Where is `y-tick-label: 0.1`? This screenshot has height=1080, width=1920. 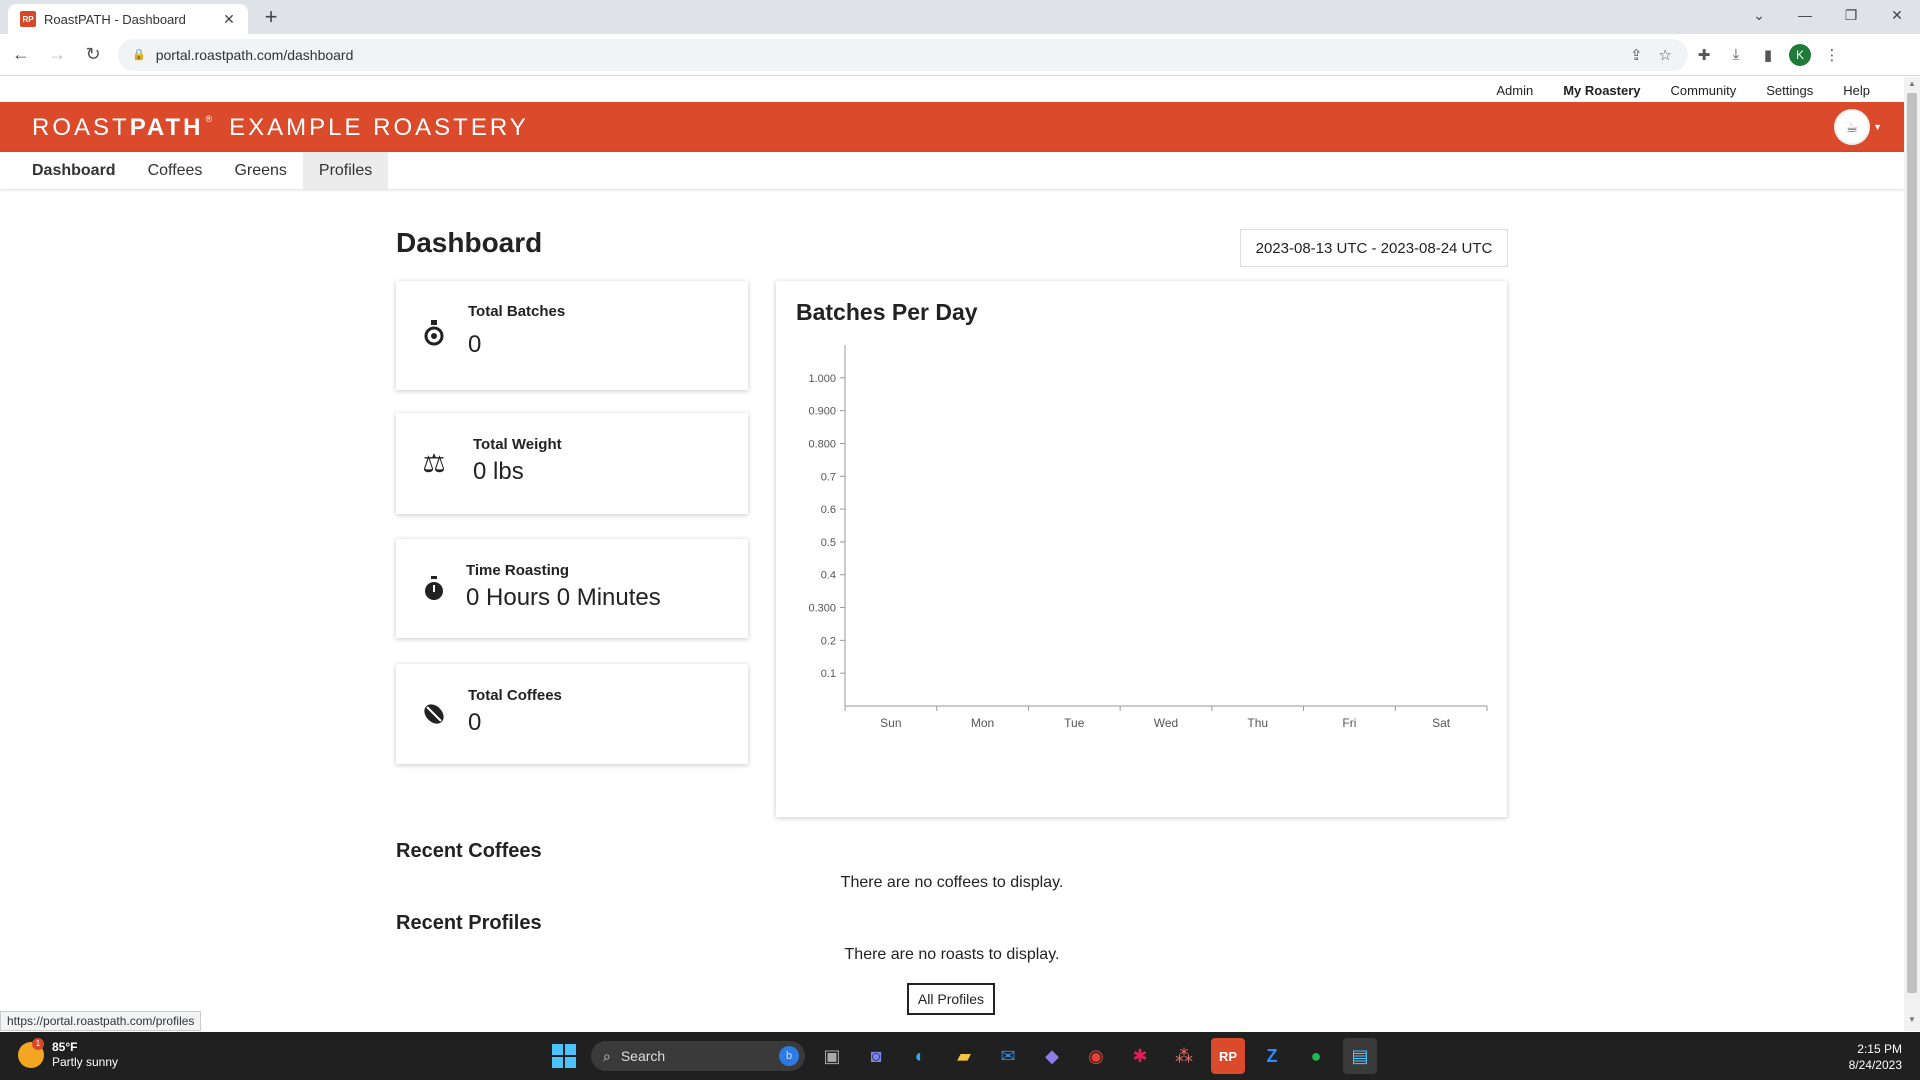
y-tick-label: 0.1 is located at coordinates (828, 674).